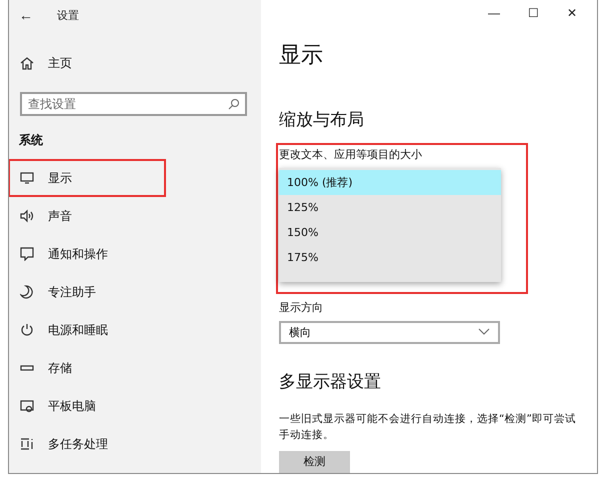 This screenshot has height=488, width=600. I want to click on dropdown-option: 125%, so click(390, 207).